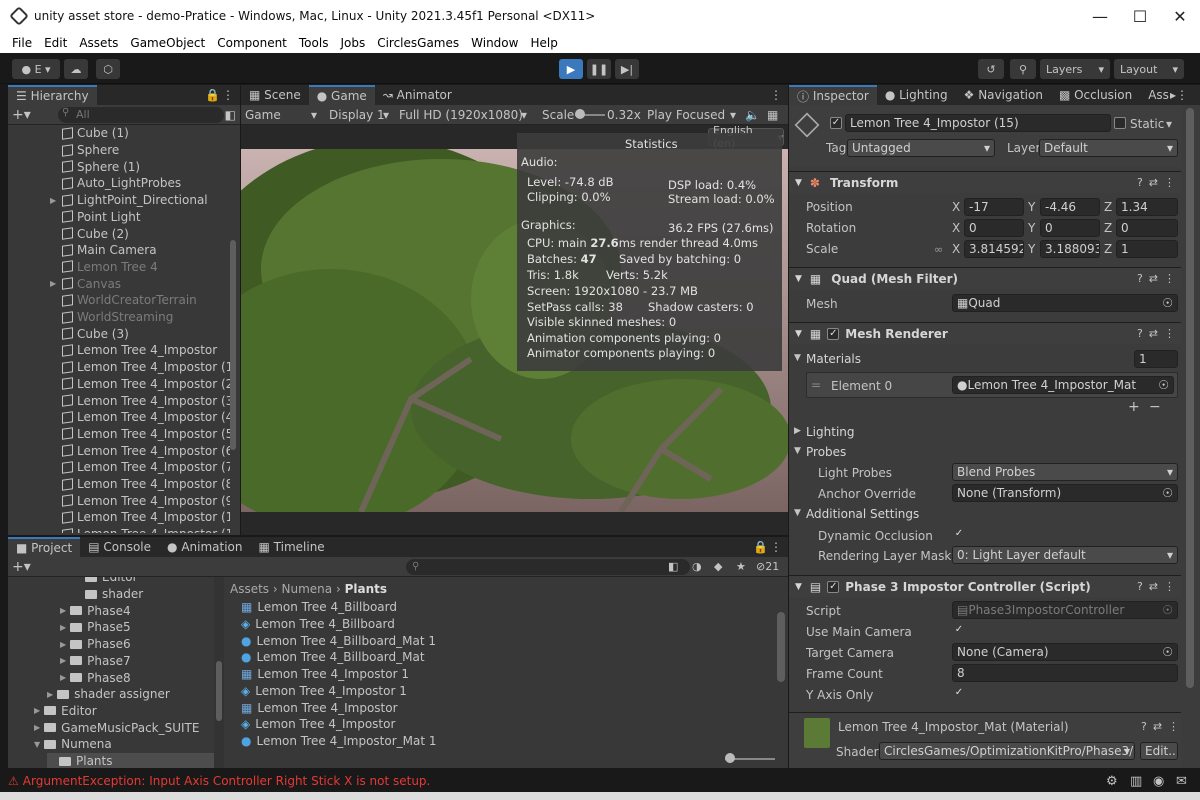 The width and height of the screenshot is (1200, 800). I want to click on hierarchy-item: ▶ LightPoint_Directional, so click(108, 200).